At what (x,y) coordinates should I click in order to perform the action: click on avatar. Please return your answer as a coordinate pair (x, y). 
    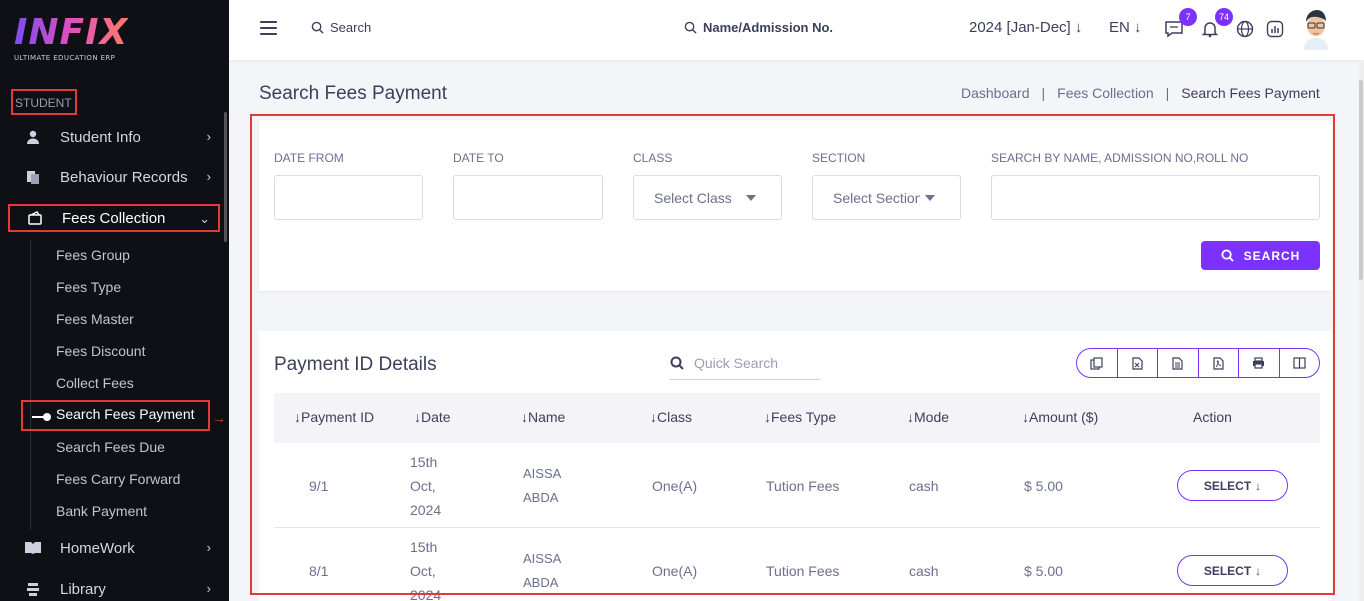
    Looking at the image, I should click on (1316, 29).